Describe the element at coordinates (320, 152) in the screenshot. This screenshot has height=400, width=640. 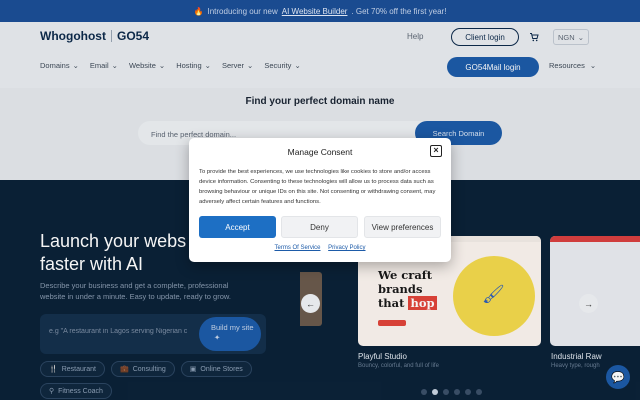
I see `modal-title: Manage Consent` at that location.